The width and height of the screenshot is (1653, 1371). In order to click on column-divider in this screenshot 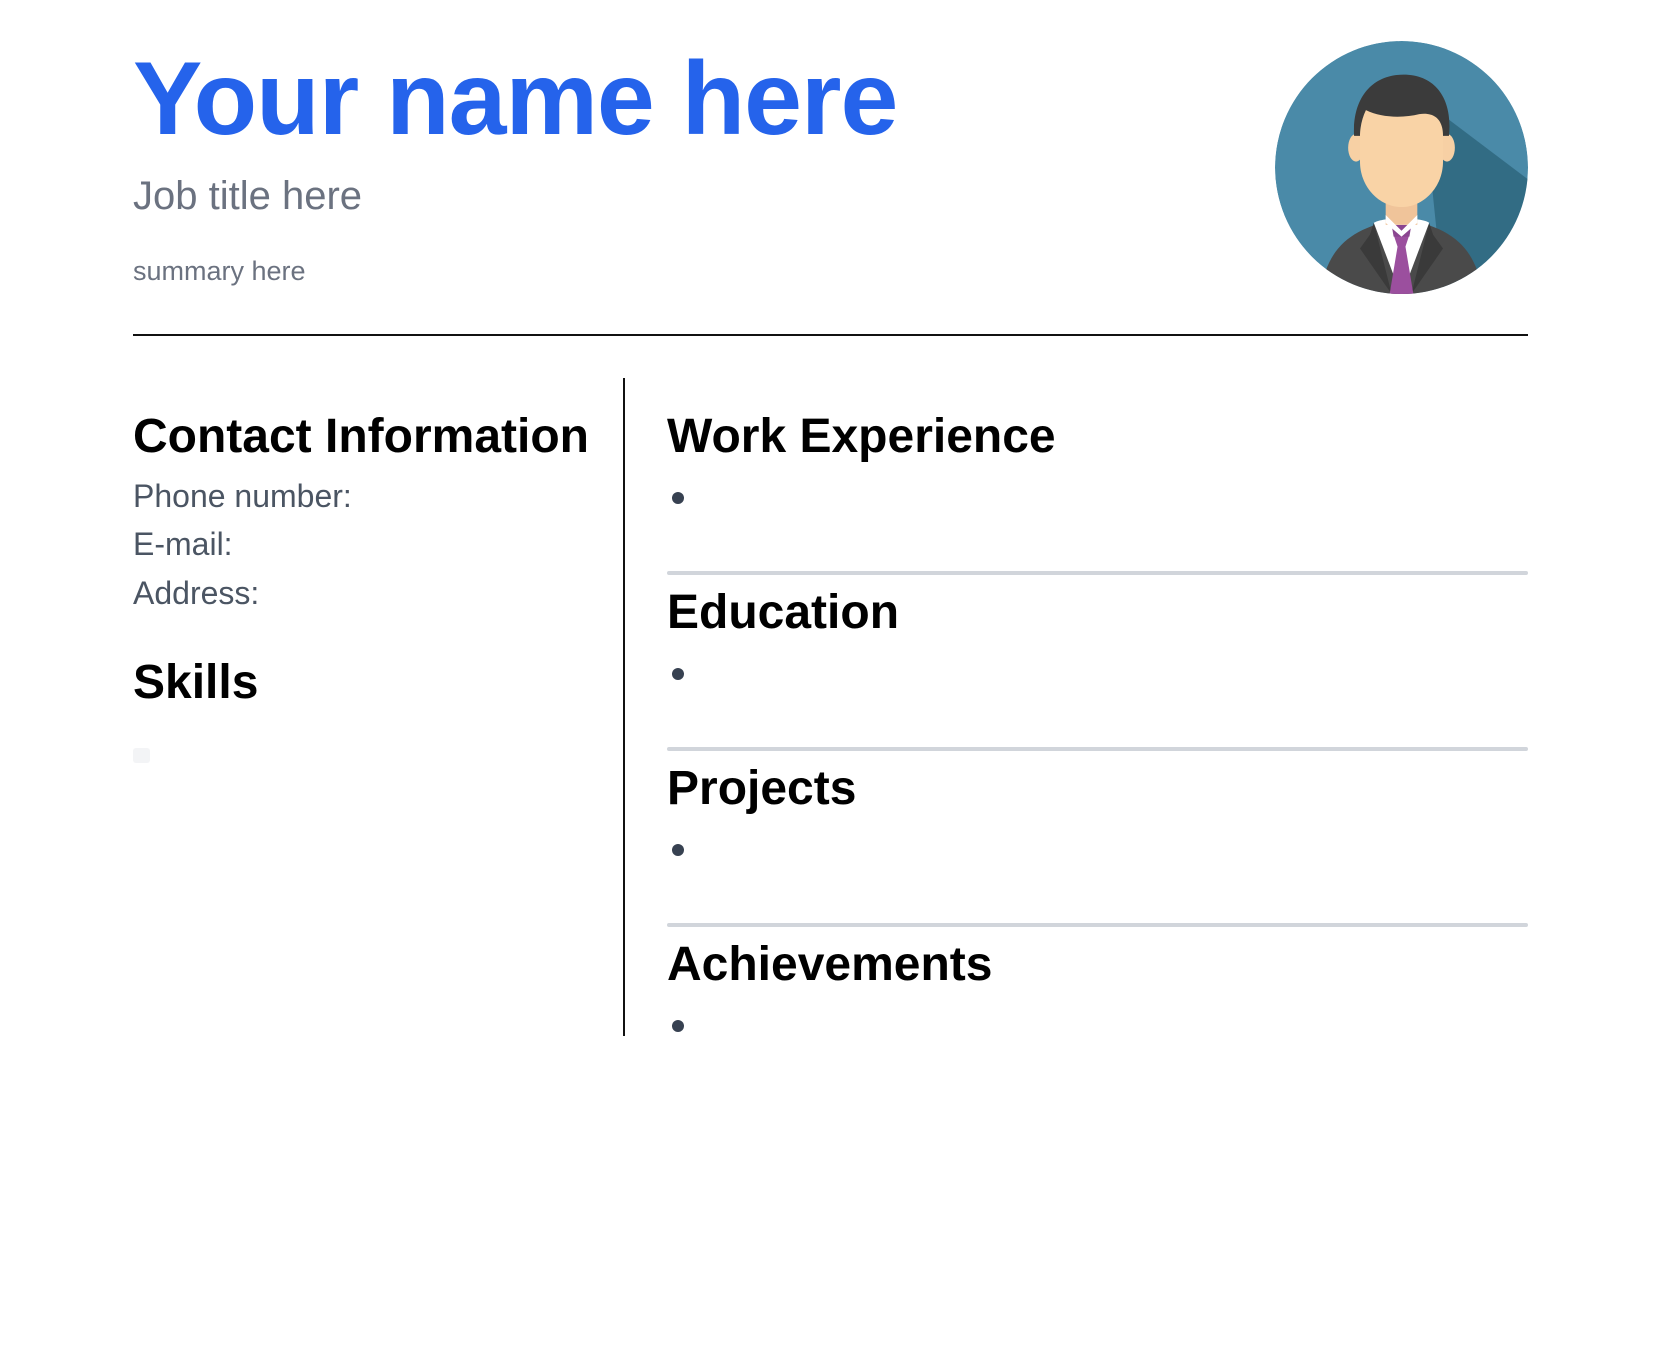, I will do `click(624, 707)`.